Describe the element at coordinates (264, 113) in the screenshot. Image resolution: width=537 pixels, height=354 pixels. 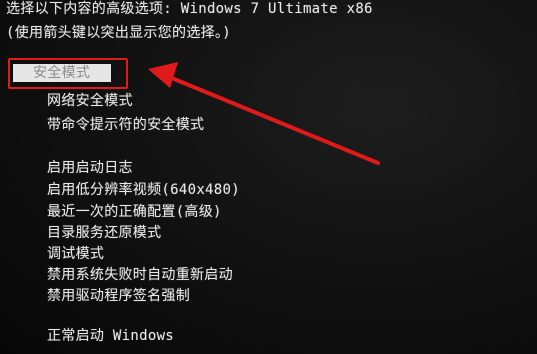
I see `pointer-arrow-icon` at that location.